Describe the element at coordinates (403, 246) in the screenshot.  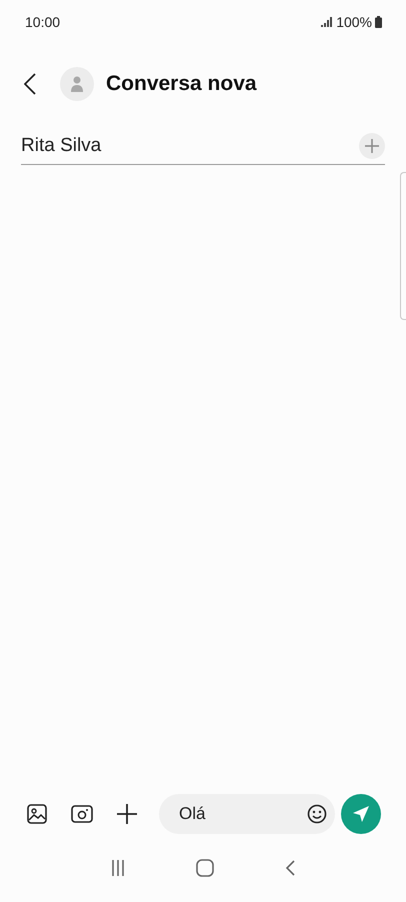
I see `edge-panel-handle` at that location.